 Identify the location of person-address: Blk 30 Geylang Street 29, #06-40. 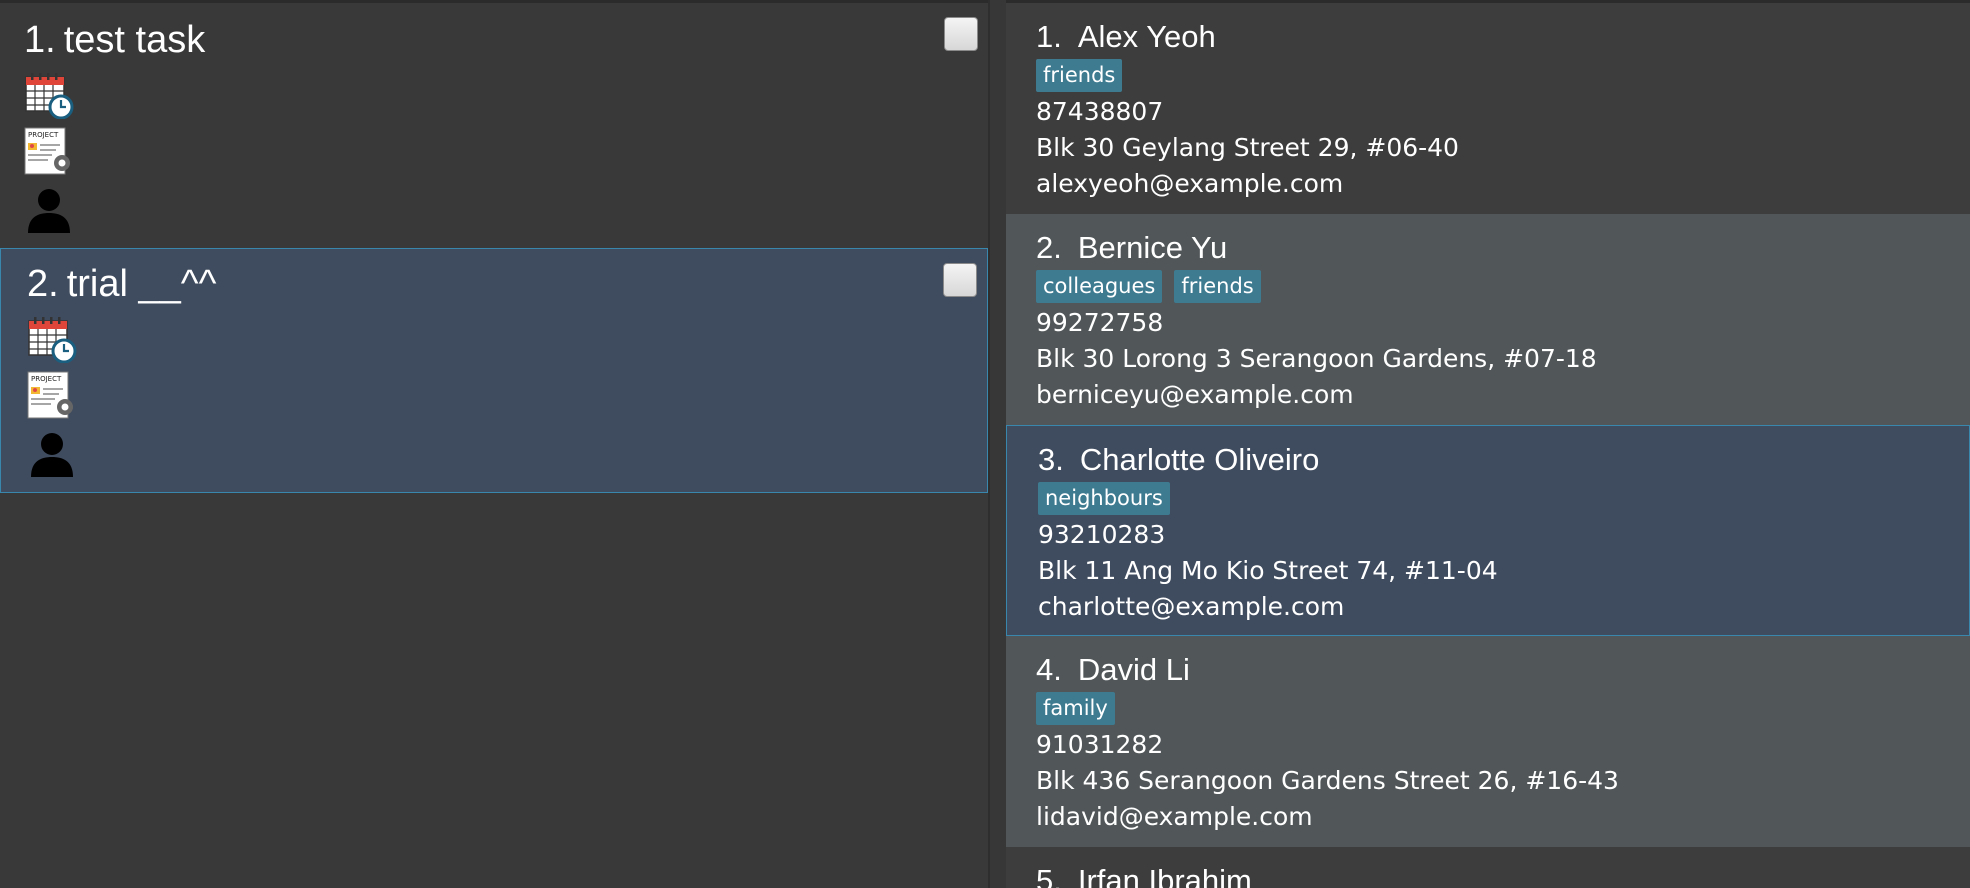
(1247, 147).